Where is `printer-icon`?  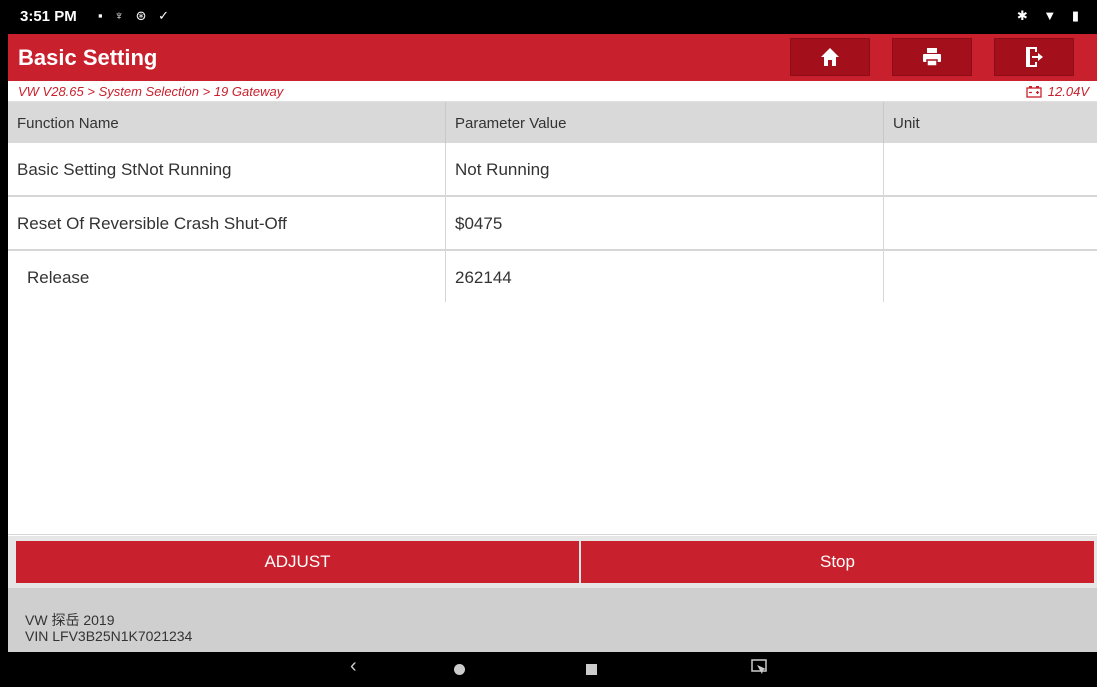
printer-icon is located at coordinates (932, 57).